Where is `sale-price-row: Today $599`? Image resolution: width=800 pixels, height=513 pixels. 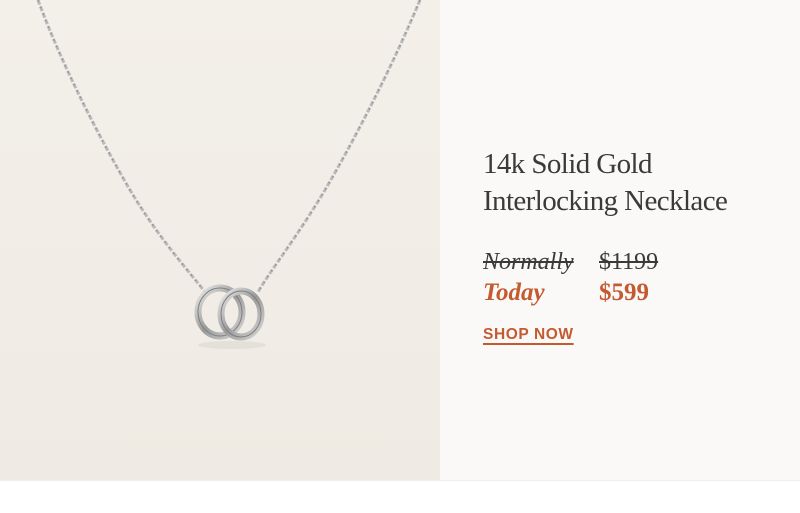 sale-price-row: Today $599 is located at coordinates (633, 294).